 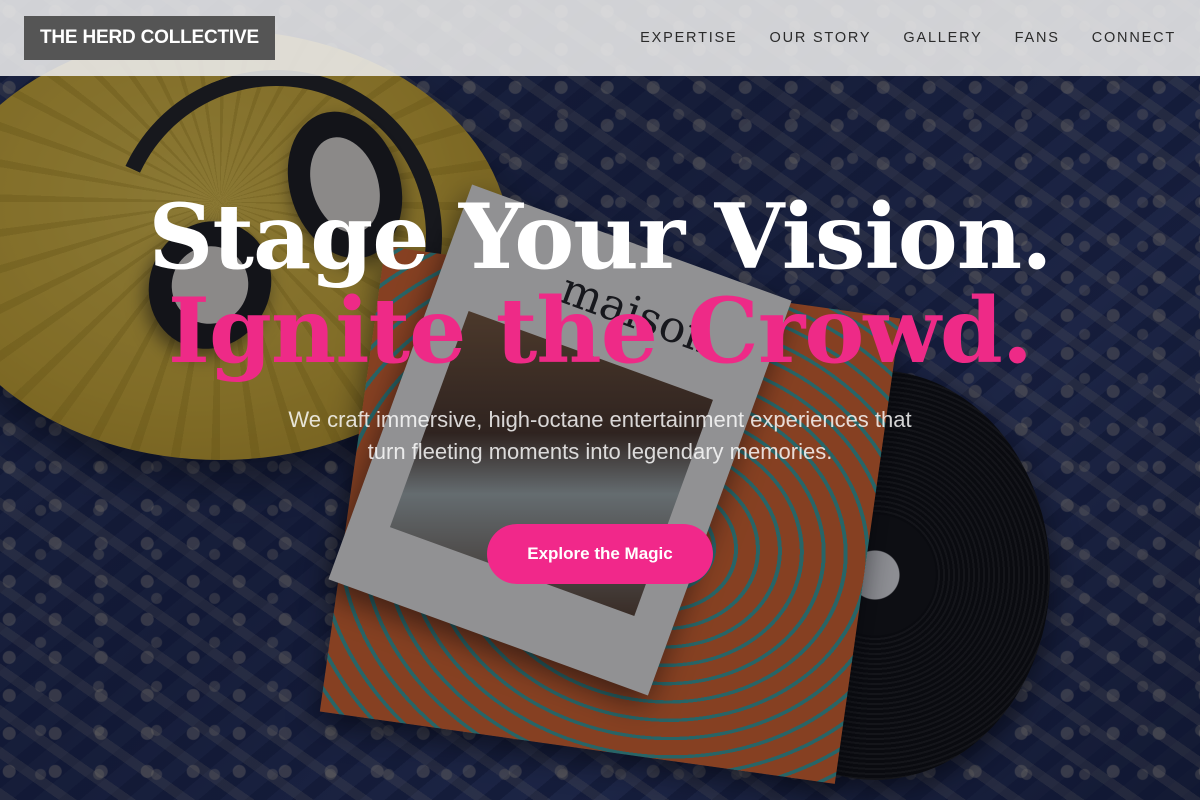 I want to click on nav-link-our-story: OUR STORY, so click(x=821, y=38).